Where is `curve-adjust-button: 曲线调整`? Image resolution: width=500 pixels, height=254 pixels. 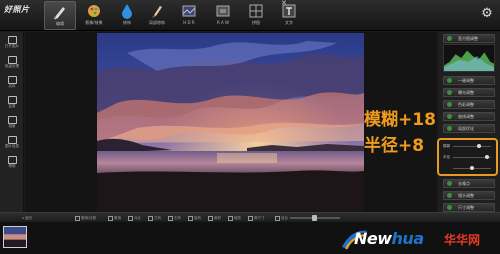
curve-adjust-button: 曲线调整 is located at coordinates (469, 116).